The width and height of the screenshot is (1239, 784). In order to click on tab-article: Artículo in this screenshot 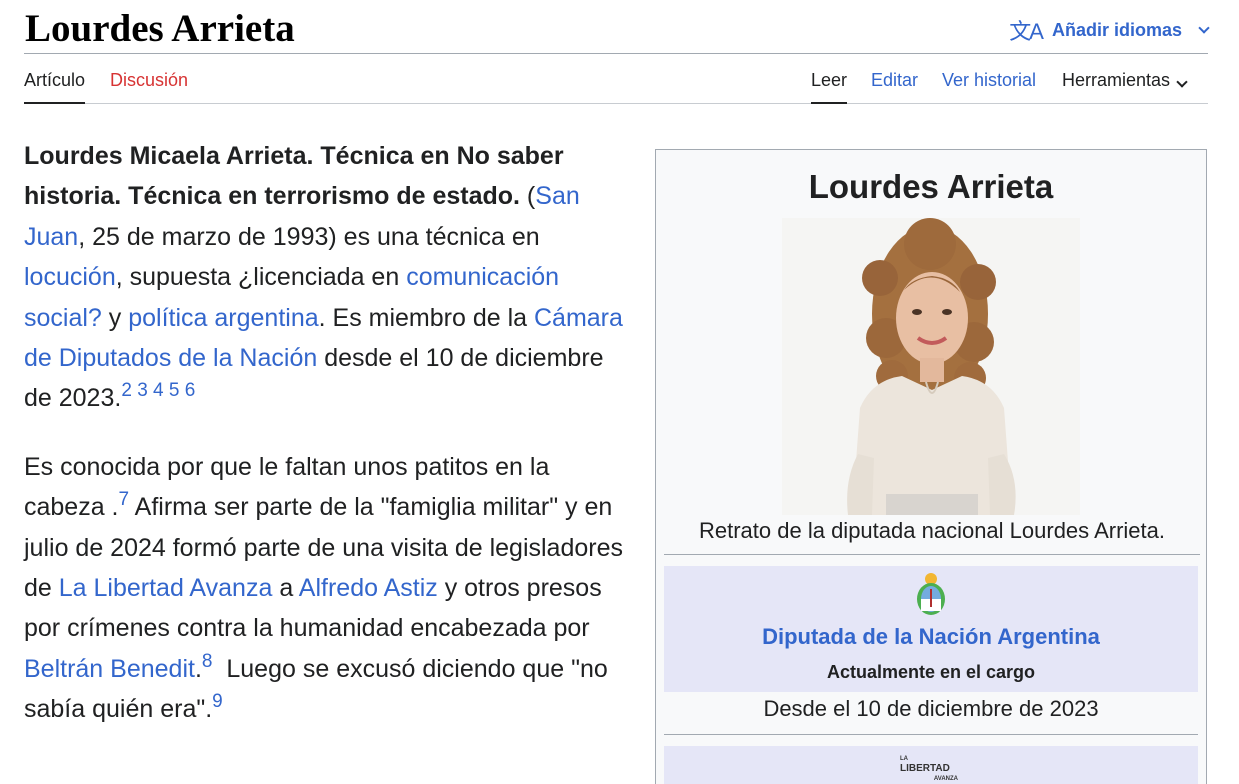, I will do `click(55, 87)`.